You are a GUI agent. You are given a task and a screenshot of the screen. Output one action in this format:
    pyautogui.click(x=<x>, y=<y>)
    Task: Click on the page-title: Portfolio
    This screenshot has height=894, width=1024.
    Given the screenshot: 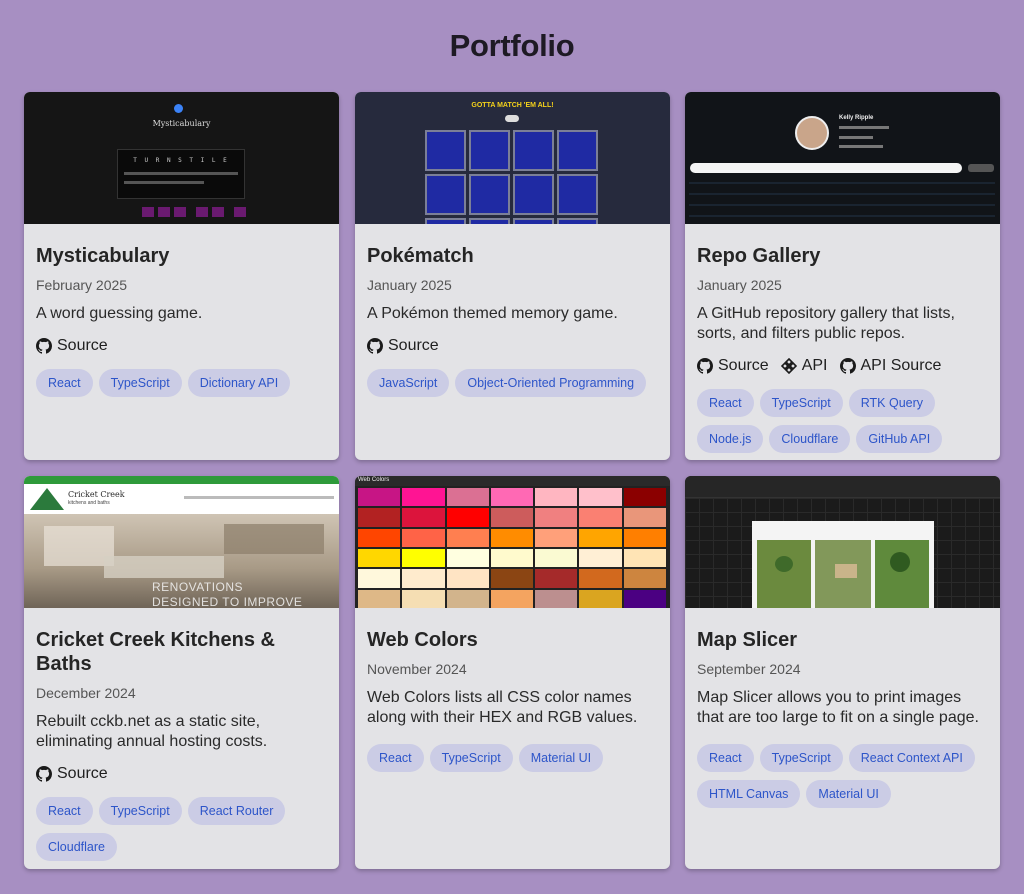 What is the action you would take?
    pyautogui.click(x=512, y=45)
    